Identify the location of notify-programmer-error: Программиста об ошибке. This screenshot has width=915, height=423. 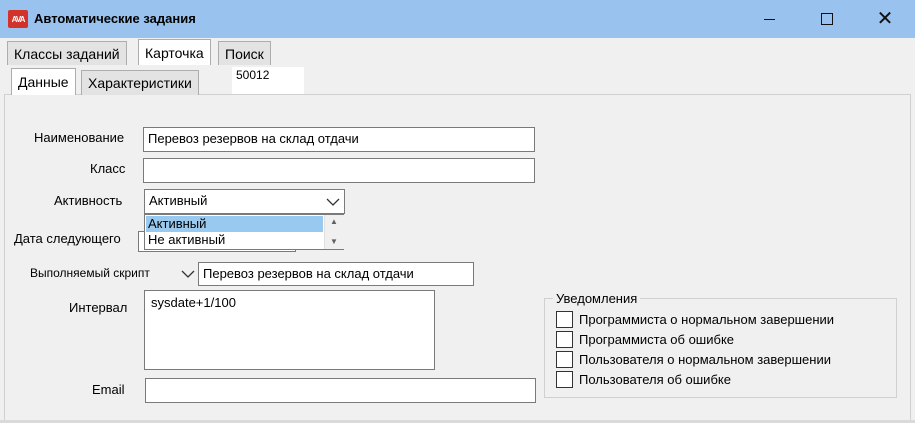
(645, 339).